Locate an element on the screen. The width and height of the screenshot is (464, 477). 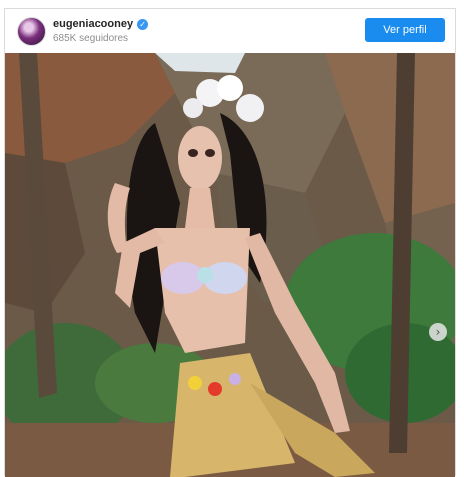
view-profile-button: Ver perfil is located at coordinates (405, 30).